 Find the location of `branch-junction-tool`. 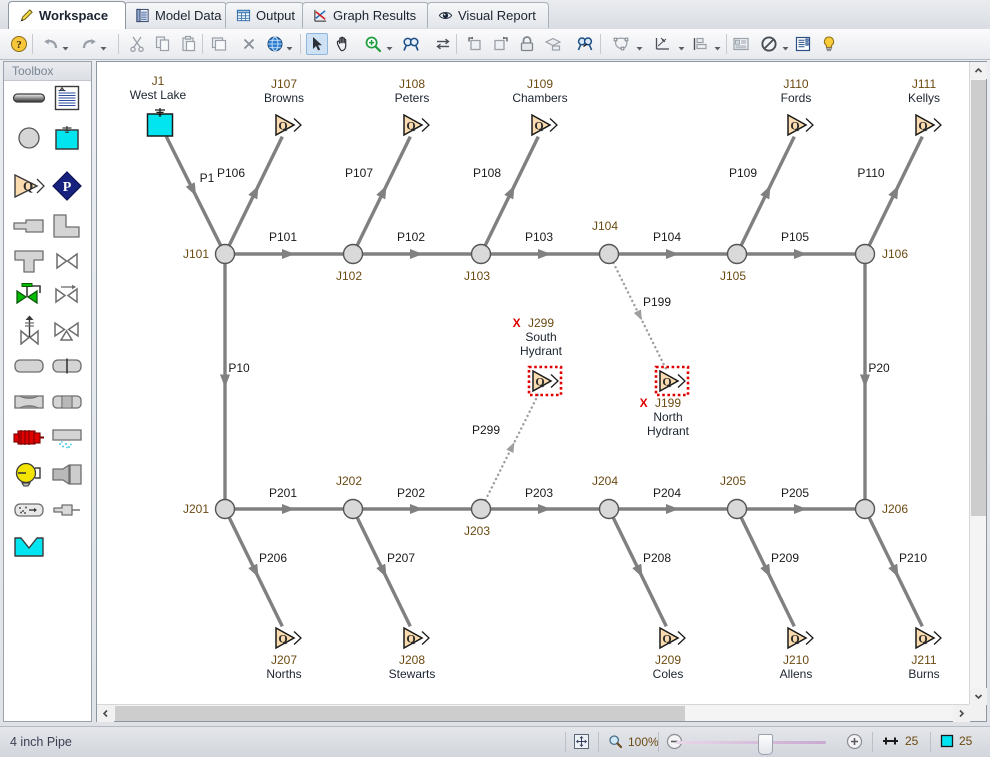

branch-junction-tool is located at coordinates (29, 138).